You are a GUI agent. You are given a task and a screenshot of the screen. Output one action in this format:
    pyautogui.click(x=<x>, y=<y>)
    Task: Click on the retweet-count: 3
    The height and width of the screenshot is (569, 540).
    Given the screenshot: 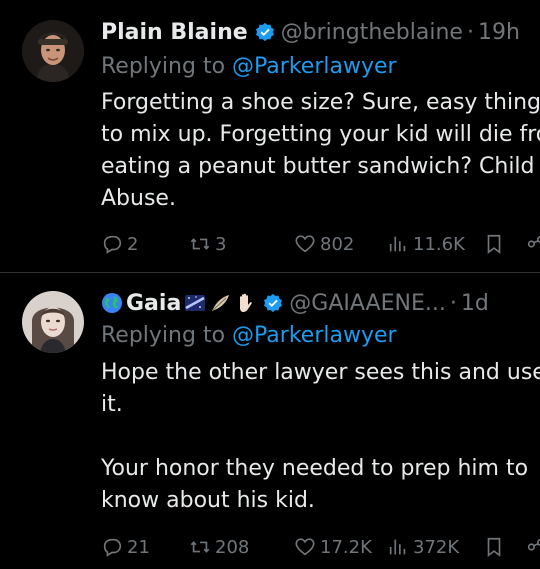 What is the action you would take?
    pyautogui.click(x=221, y=244)
    